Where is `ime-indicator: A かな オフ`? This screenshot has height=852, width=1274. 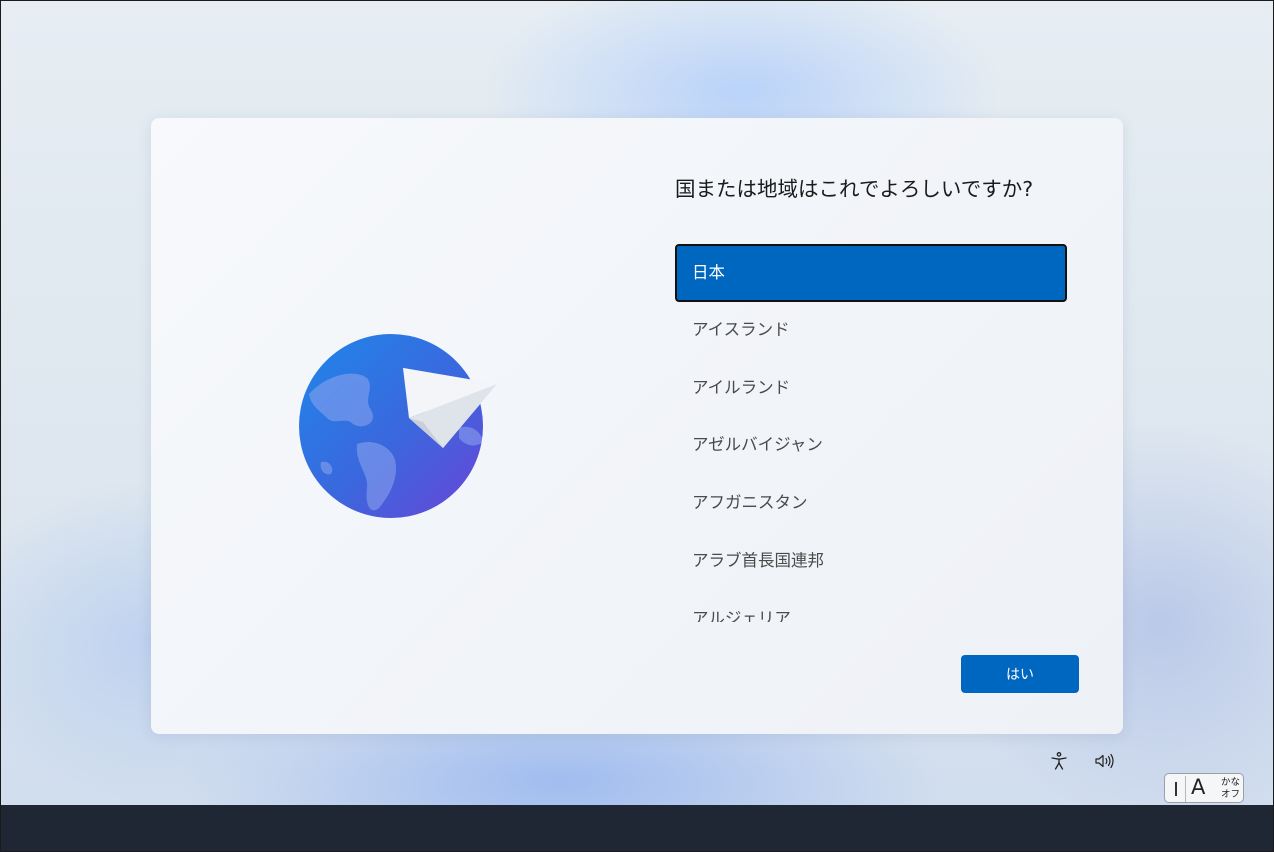
ime-indicator: A かな オフ is located at coordinates (1204, 788).